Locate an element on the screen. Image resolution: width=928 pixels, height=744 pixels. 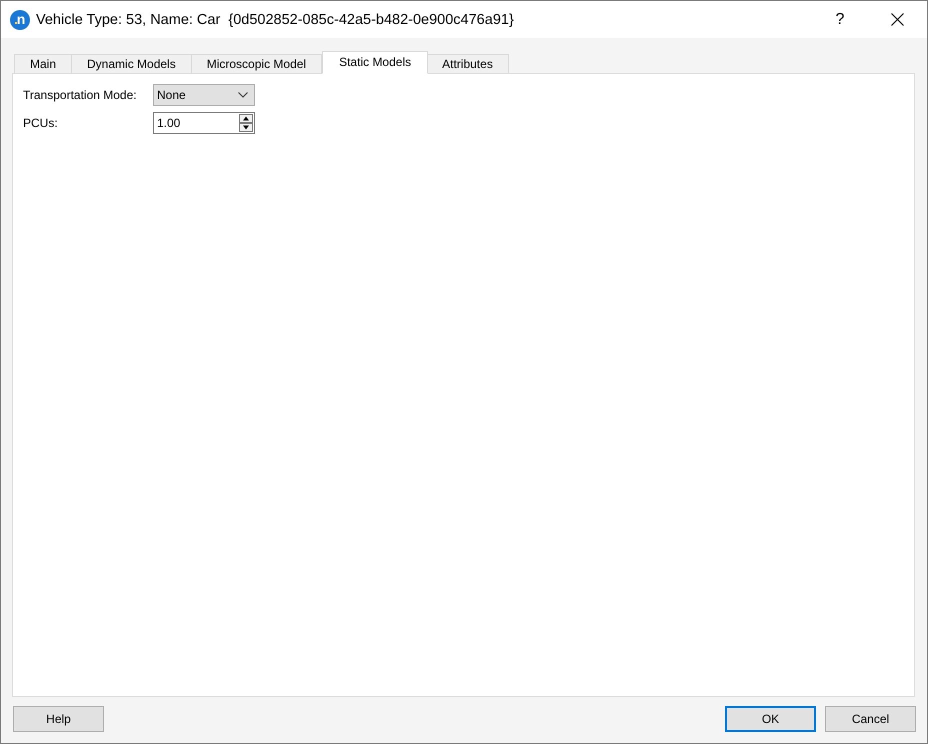
field-label: PCUs: is located at coordinates (41, 123).